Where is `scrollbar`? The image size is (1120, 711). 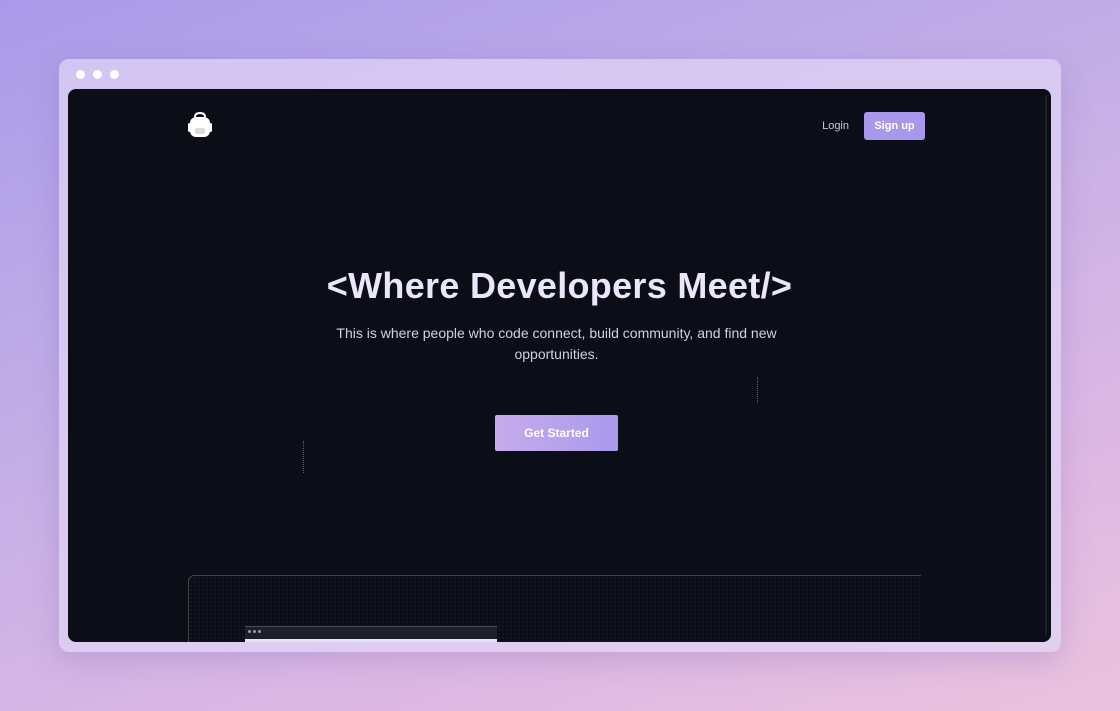 scrollbar is located at coordinates (1046, 365).